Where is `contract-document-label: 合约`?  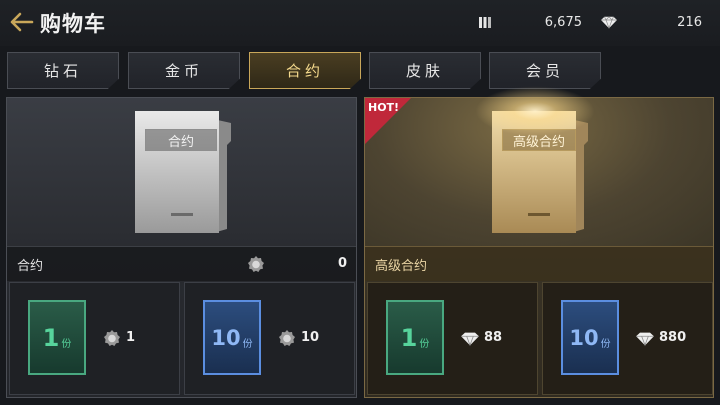 contract-document-label: 合约 is located at coordinates (181, 140).